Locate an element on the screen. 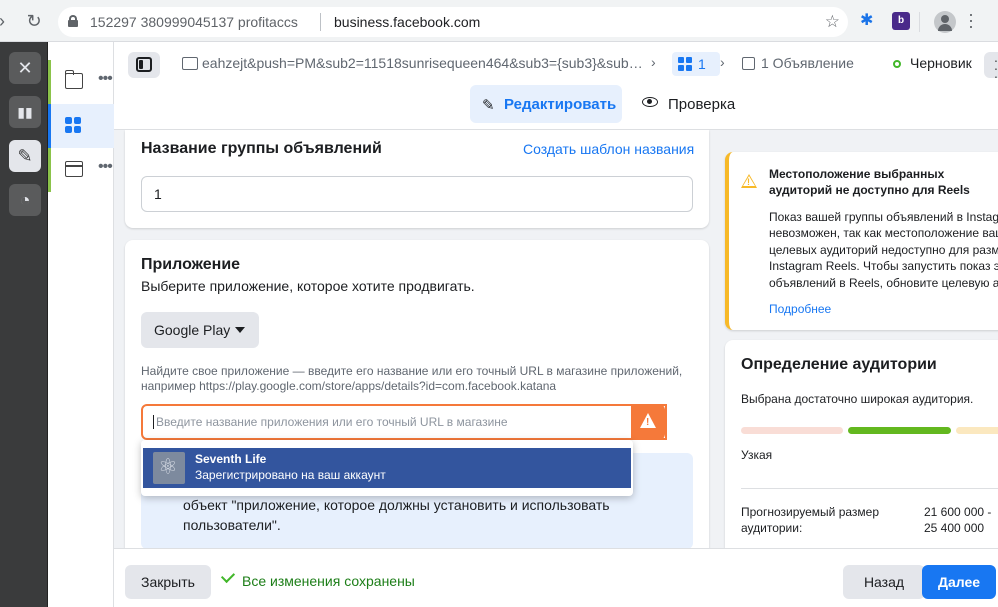 This screenshot has width=998, height=607. warning-icon: ! is located at coordinates (648, 422).